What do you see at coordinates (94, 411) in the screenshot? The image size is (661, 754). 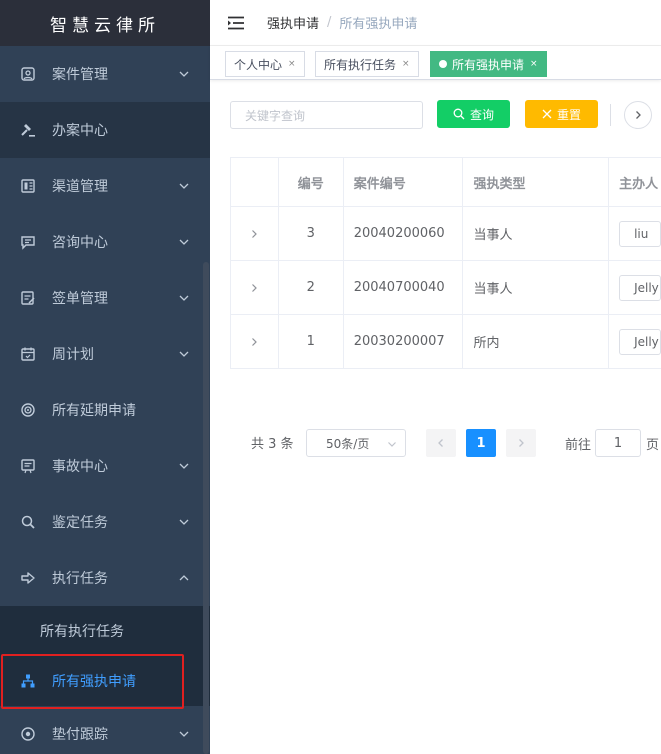 I see `sidebar-item-label: 所有延期申请` at bounding box center [94, 411].